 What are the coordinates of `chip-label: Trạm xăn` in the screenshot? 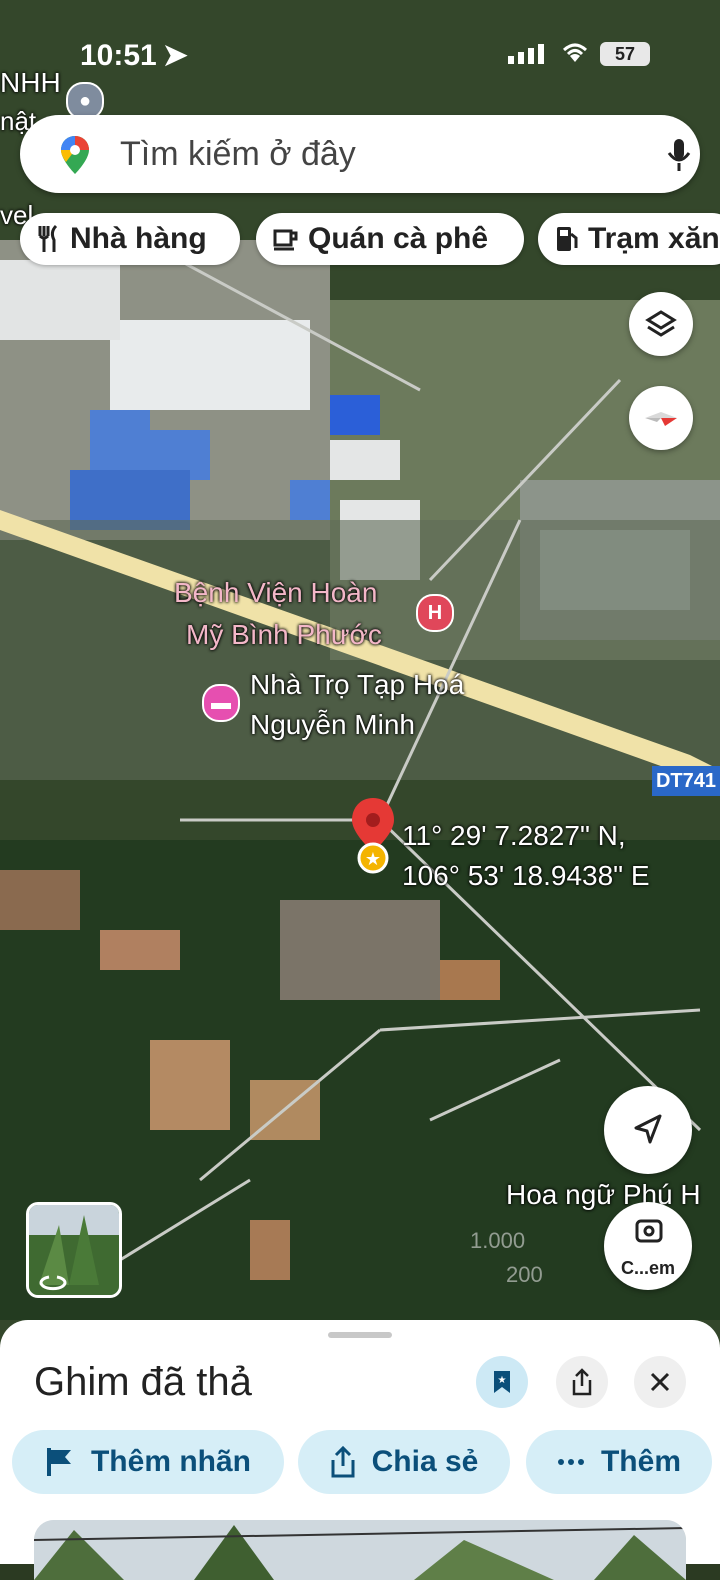 It's located at (654, 238).